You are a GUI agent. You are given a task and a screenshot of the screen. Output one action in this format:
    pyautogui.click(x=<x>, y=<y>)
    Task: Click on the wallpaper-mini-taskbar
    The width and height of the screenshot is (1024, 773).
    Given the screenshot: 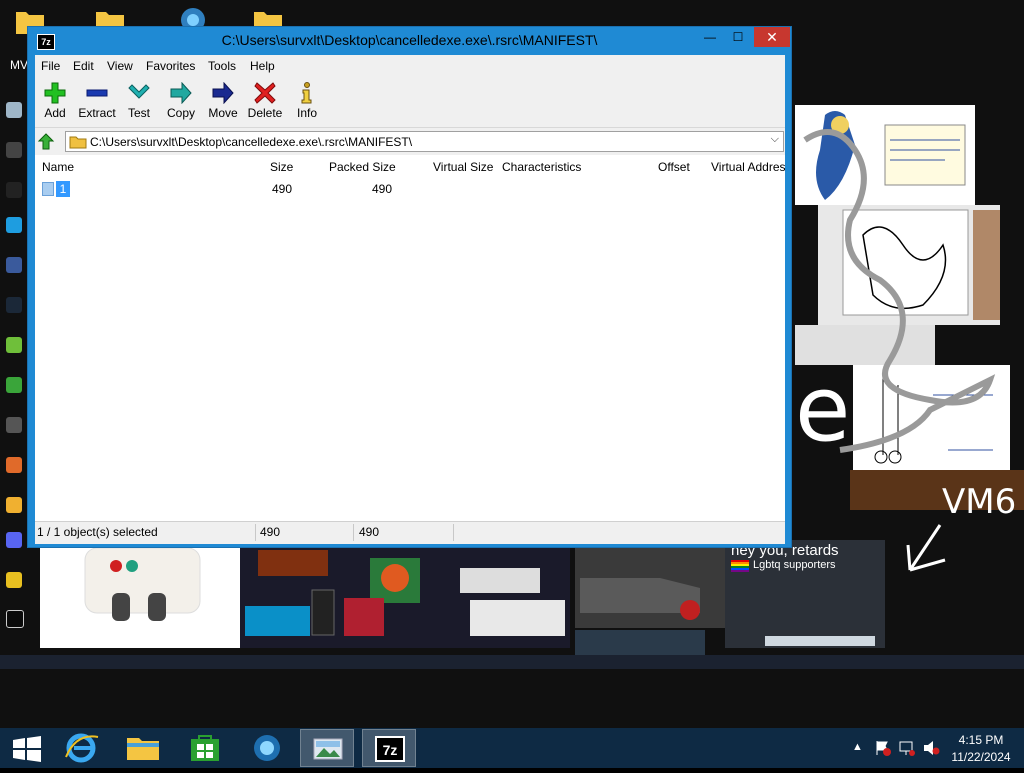 What is the action you would take?
    pyautogui.click(x=512, y=662)
    